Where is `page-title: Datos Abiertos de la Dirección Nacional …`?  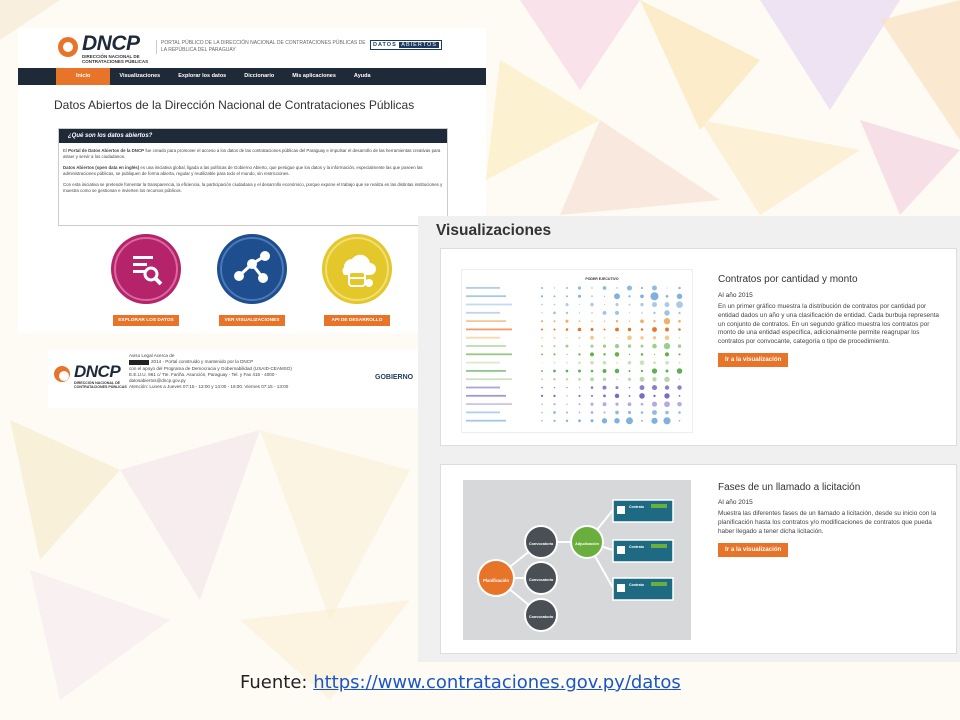 page-title: Datos Abiertos de la Dirección Nacional … is located at coordinates (234, 105).